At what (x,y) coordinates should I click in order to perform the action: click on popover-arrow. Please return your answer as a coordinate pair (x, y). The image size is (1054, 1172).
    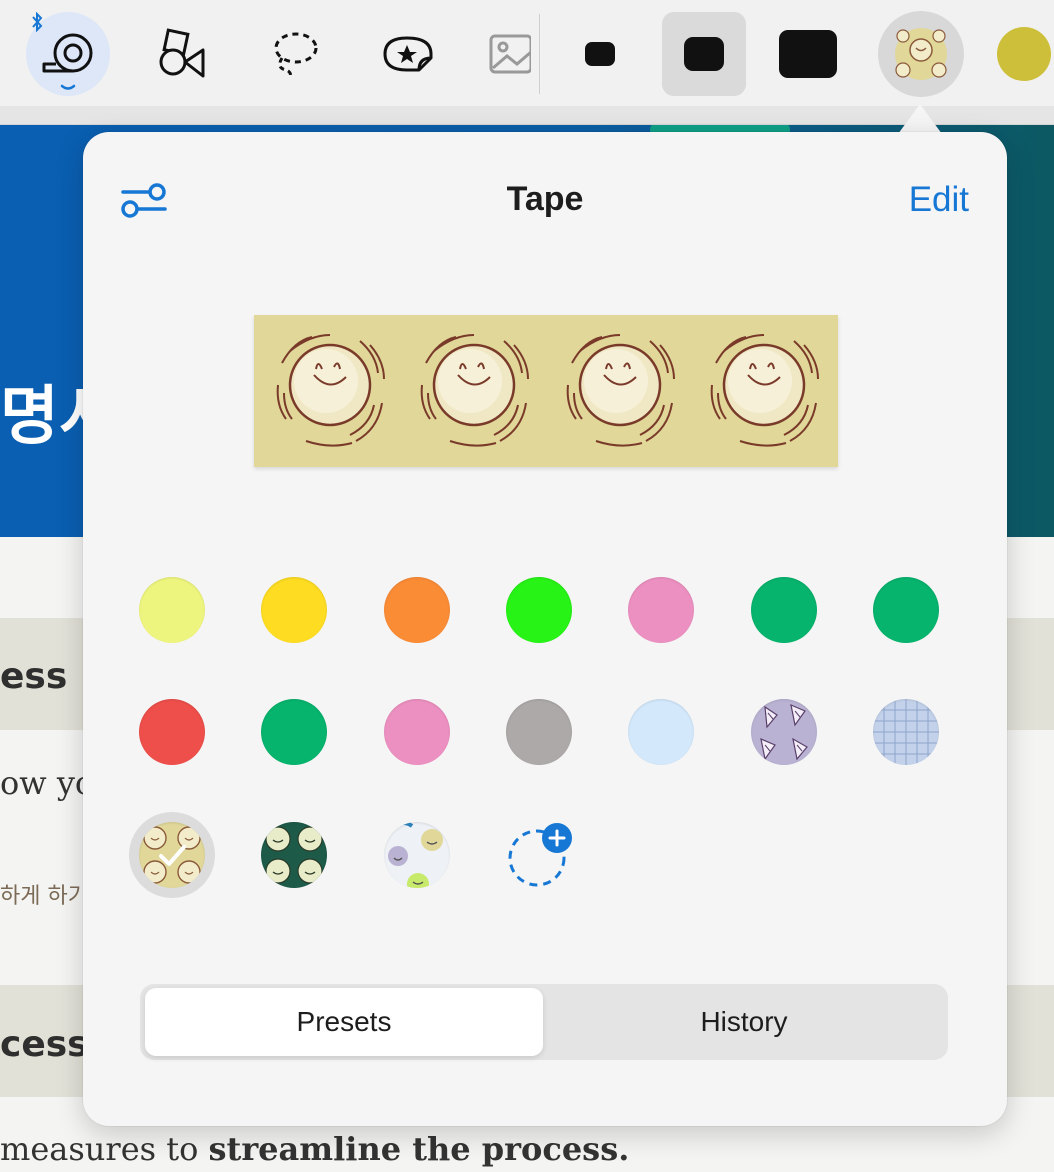
    Looking at the image, I should click on (920, 119).